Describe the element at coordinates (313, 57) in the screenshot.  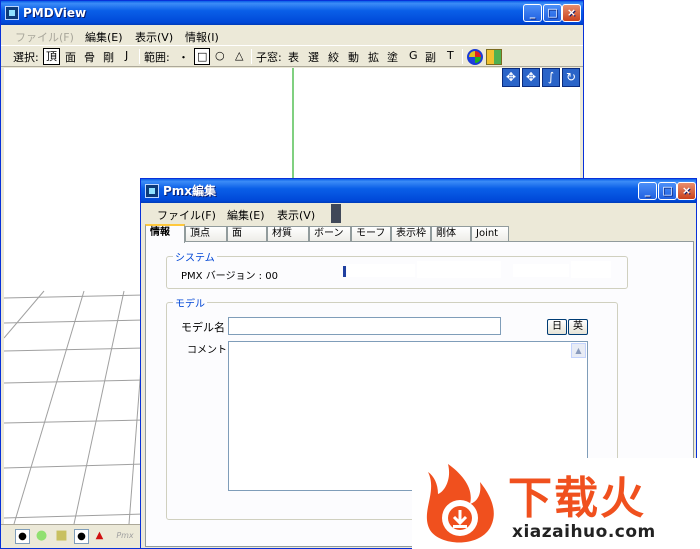
I see `window-select-button: 選` at that location.